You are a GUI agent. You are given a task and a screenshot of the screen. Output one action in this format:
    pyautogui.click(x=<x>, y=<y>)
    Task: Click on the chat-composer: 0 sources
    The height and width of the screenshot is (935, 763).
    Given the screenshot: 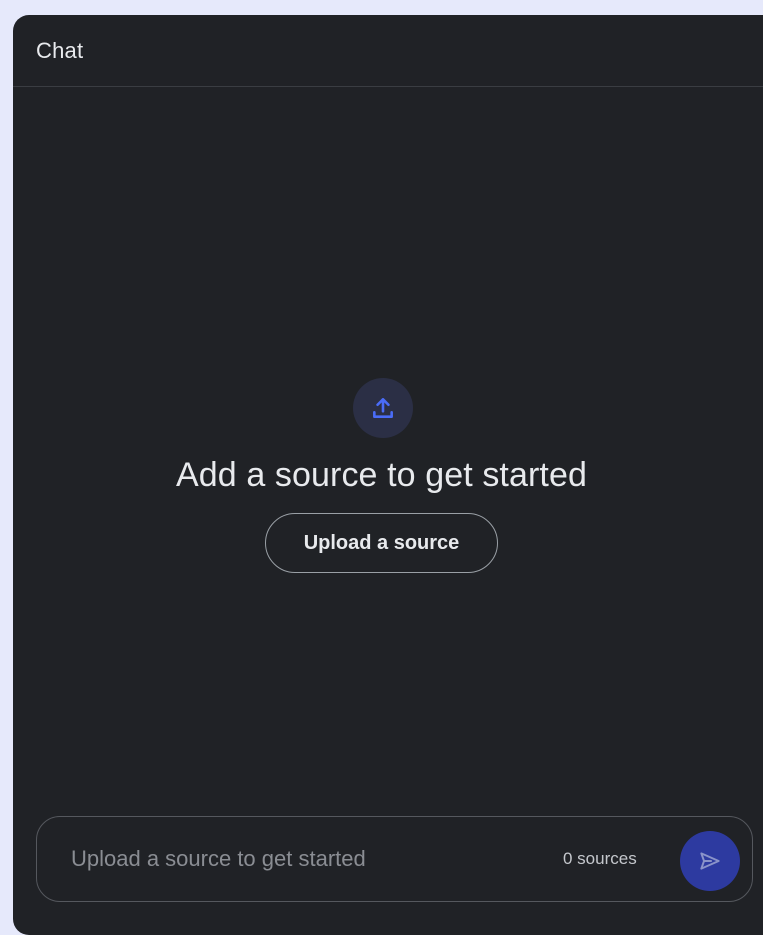 What is the action you would take?
    pyautogui.click(x=394, y=859)
    